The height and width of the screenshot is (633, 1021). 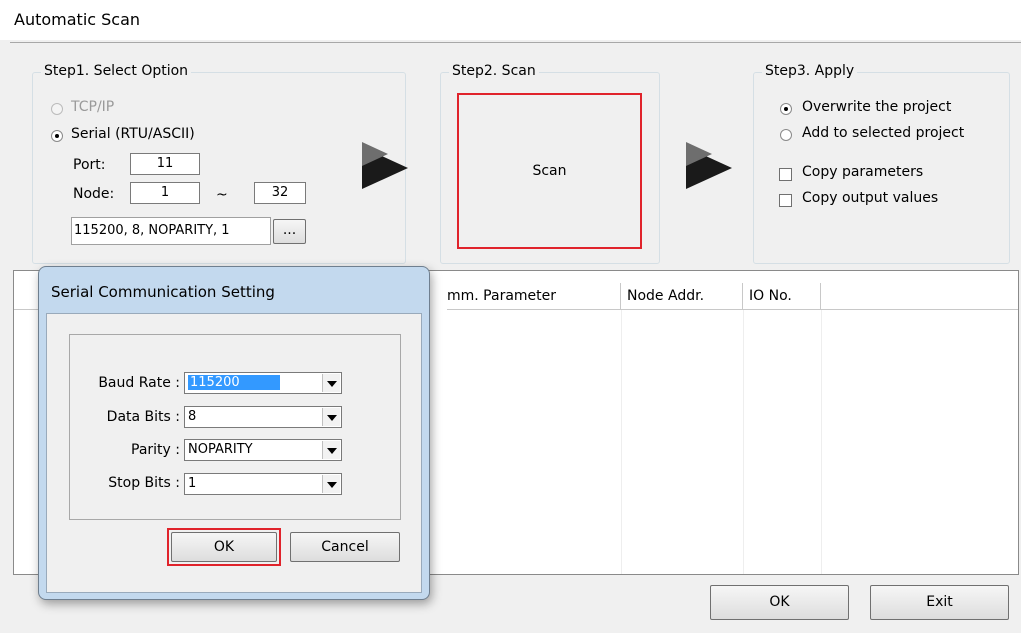 What do you see at coordinates (786, 135) in the screenshot?
I see `add-to-project-radio` at bounding box center [786, 135].